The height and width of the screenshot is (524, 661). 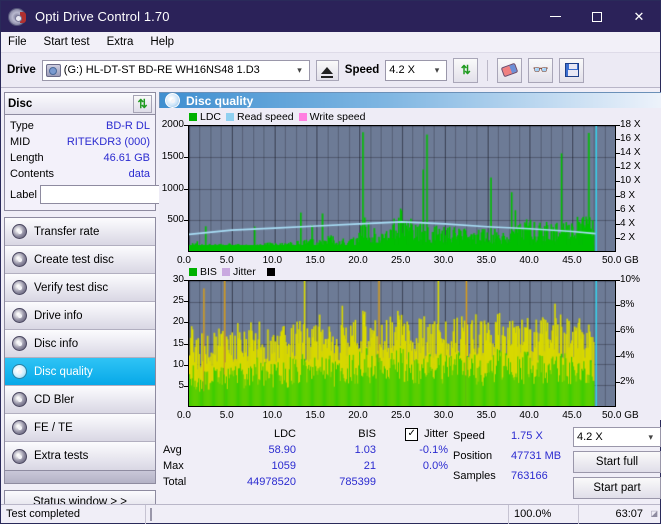 What do you see at coordinates (283, 466) in the screenshot?
I see `stats-max-ldc: 1059` at bounding box center [283, 466].